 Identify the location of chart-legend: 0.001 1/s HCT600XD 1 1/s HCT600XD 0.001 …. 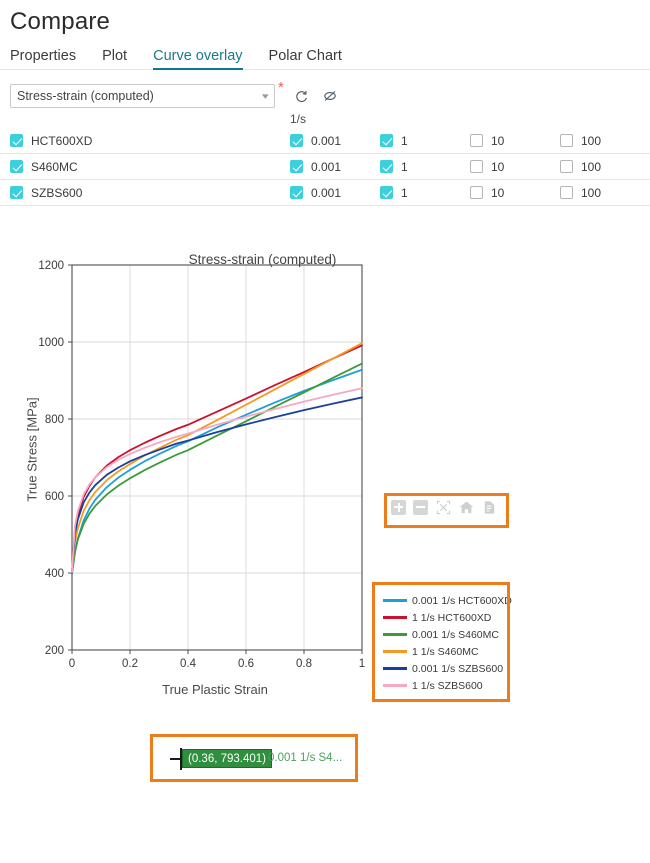
(445, 642).